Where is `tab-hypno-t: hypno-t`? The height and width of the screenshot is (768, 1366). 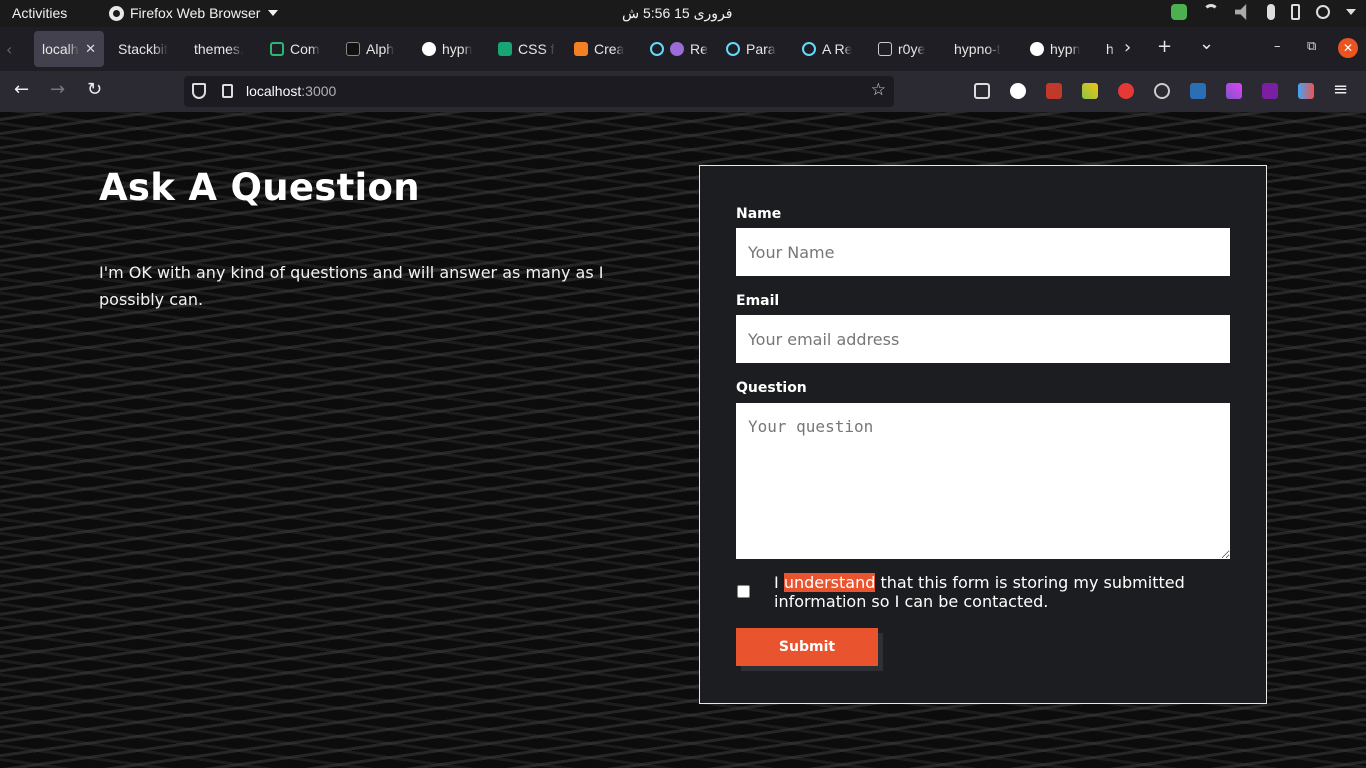
tab-hypno-t: hypno-t is located at coordinates (982, 49).